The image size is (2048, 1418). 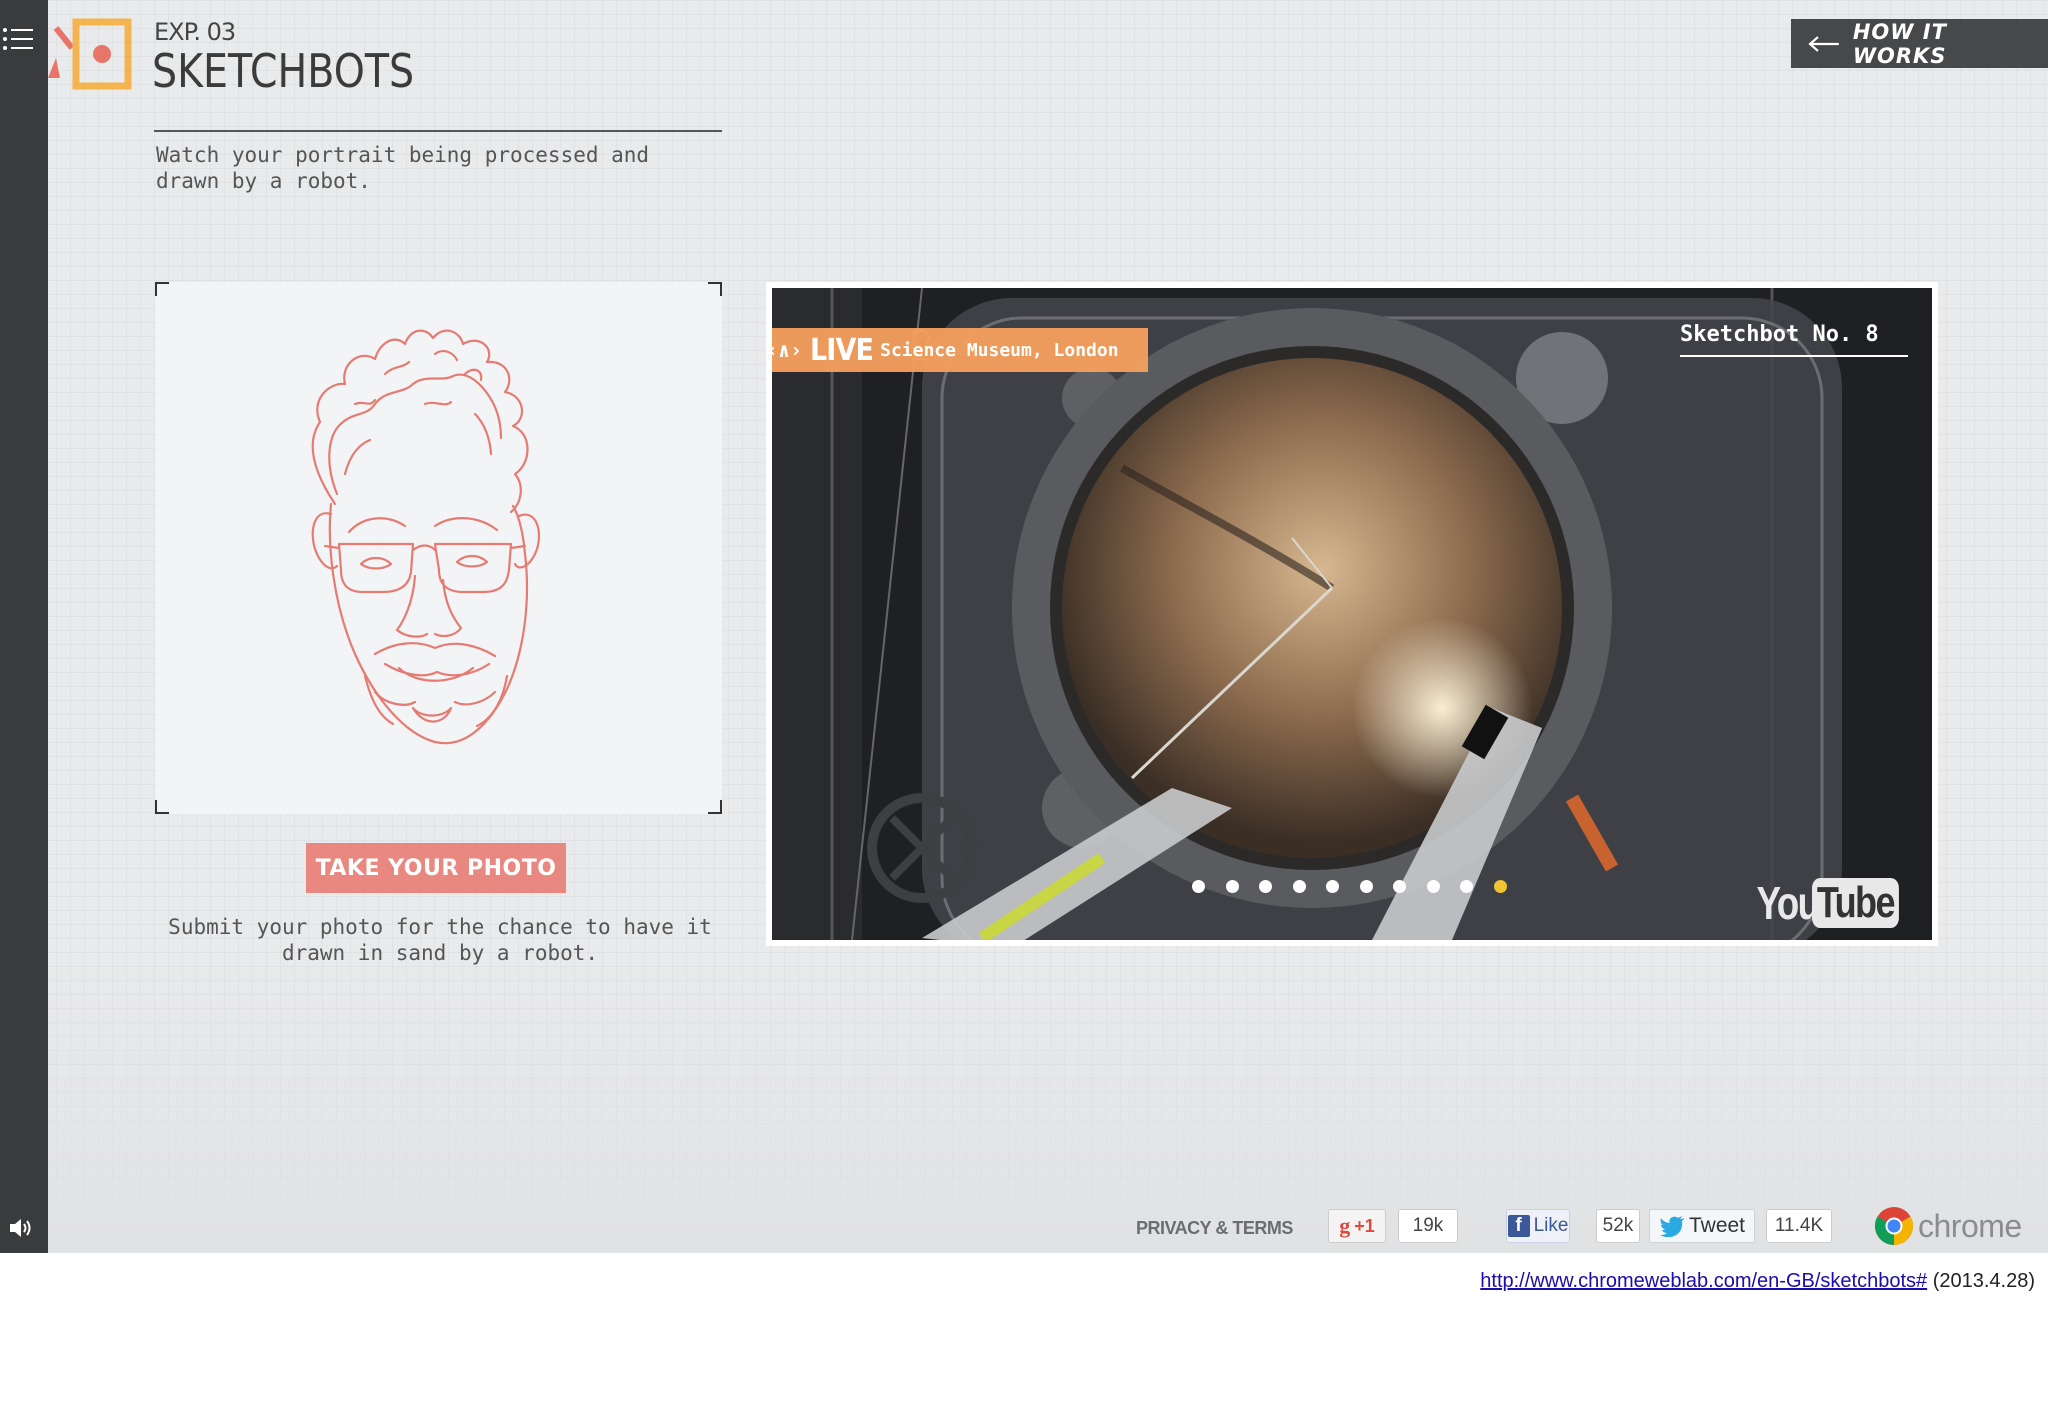 What do you see at coordinates (91, 55) in the screenshot?
I see `logo-icon` at bounding box center [91, 55].